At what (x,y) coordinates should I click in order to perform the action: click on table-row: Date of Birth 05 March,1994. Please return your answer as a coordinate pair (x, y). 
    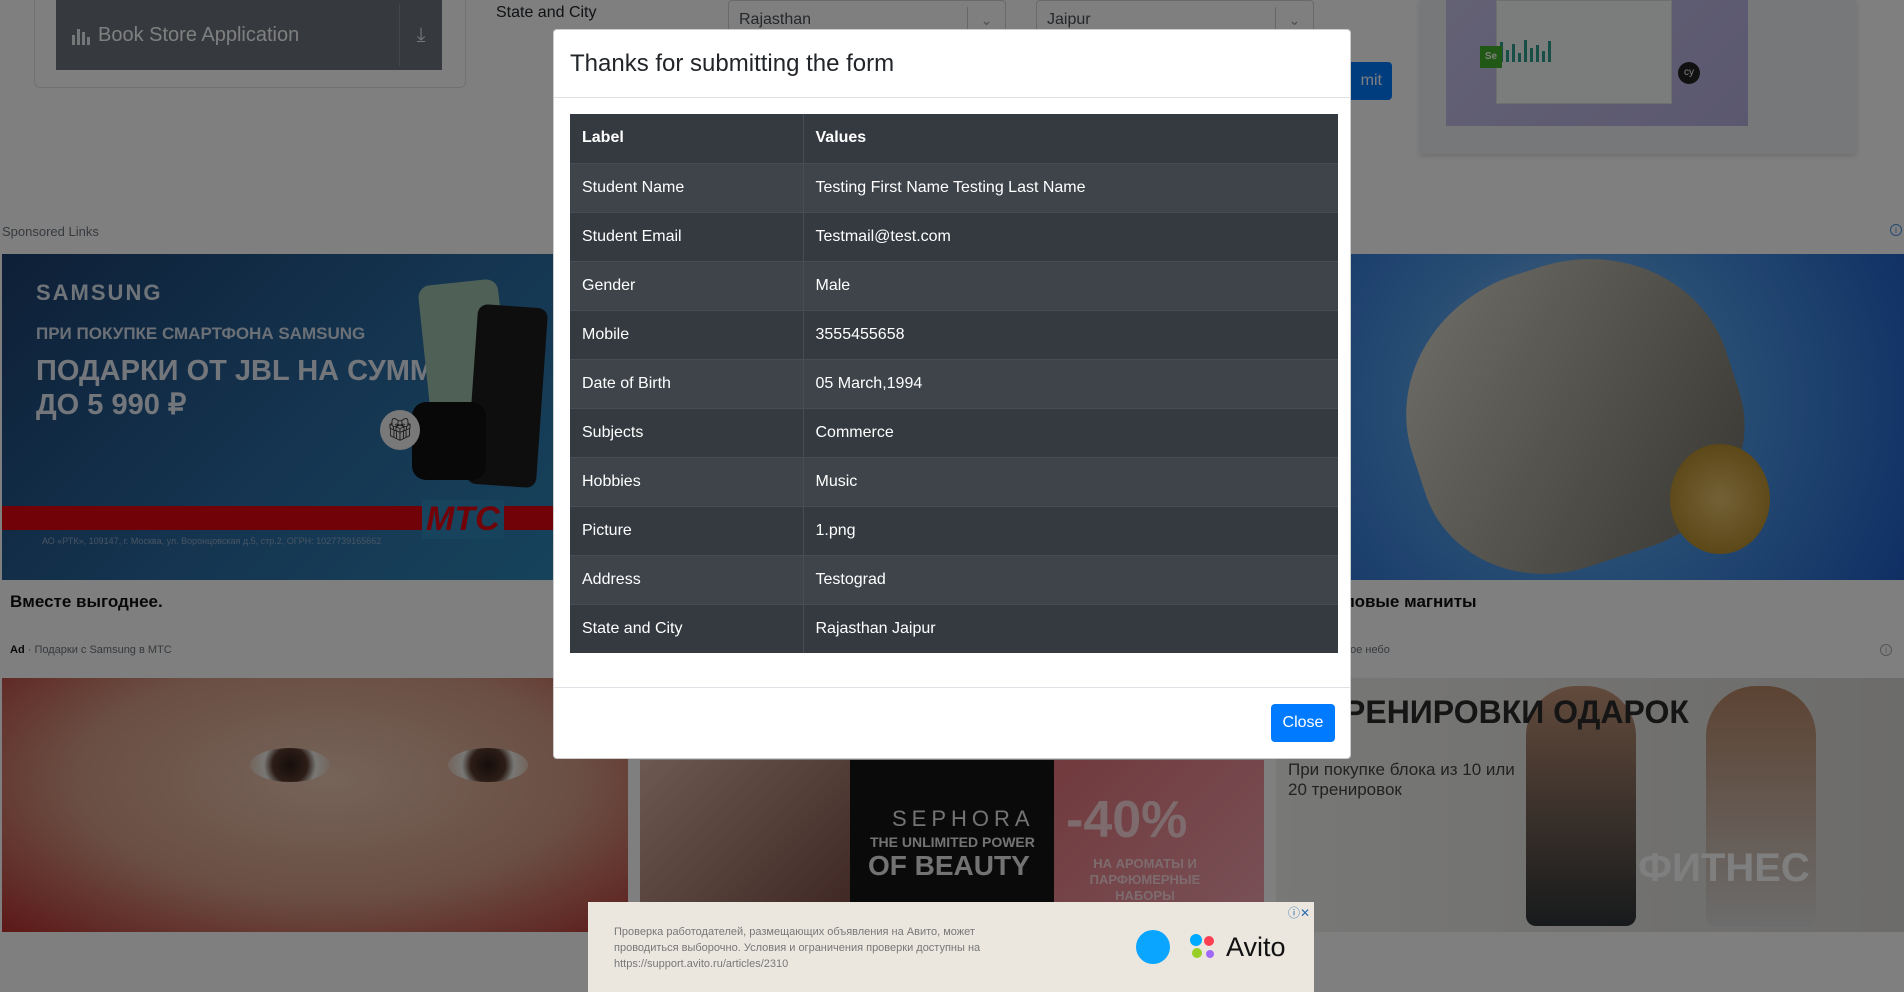
    Looking at the image, I should click on (954, 383).